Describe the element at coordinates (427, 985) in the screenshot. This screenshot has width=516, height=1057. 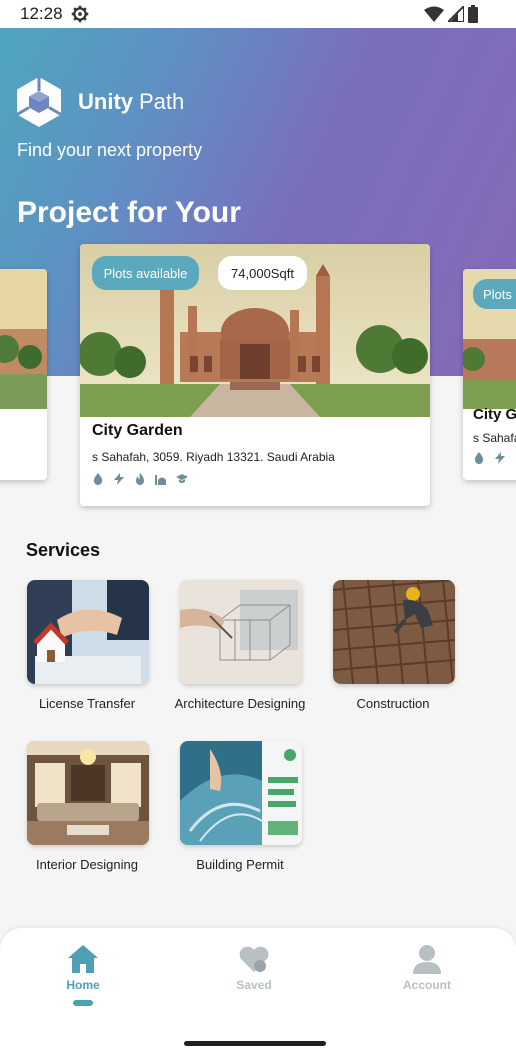
I see `nav-account-label: Account` at that location.